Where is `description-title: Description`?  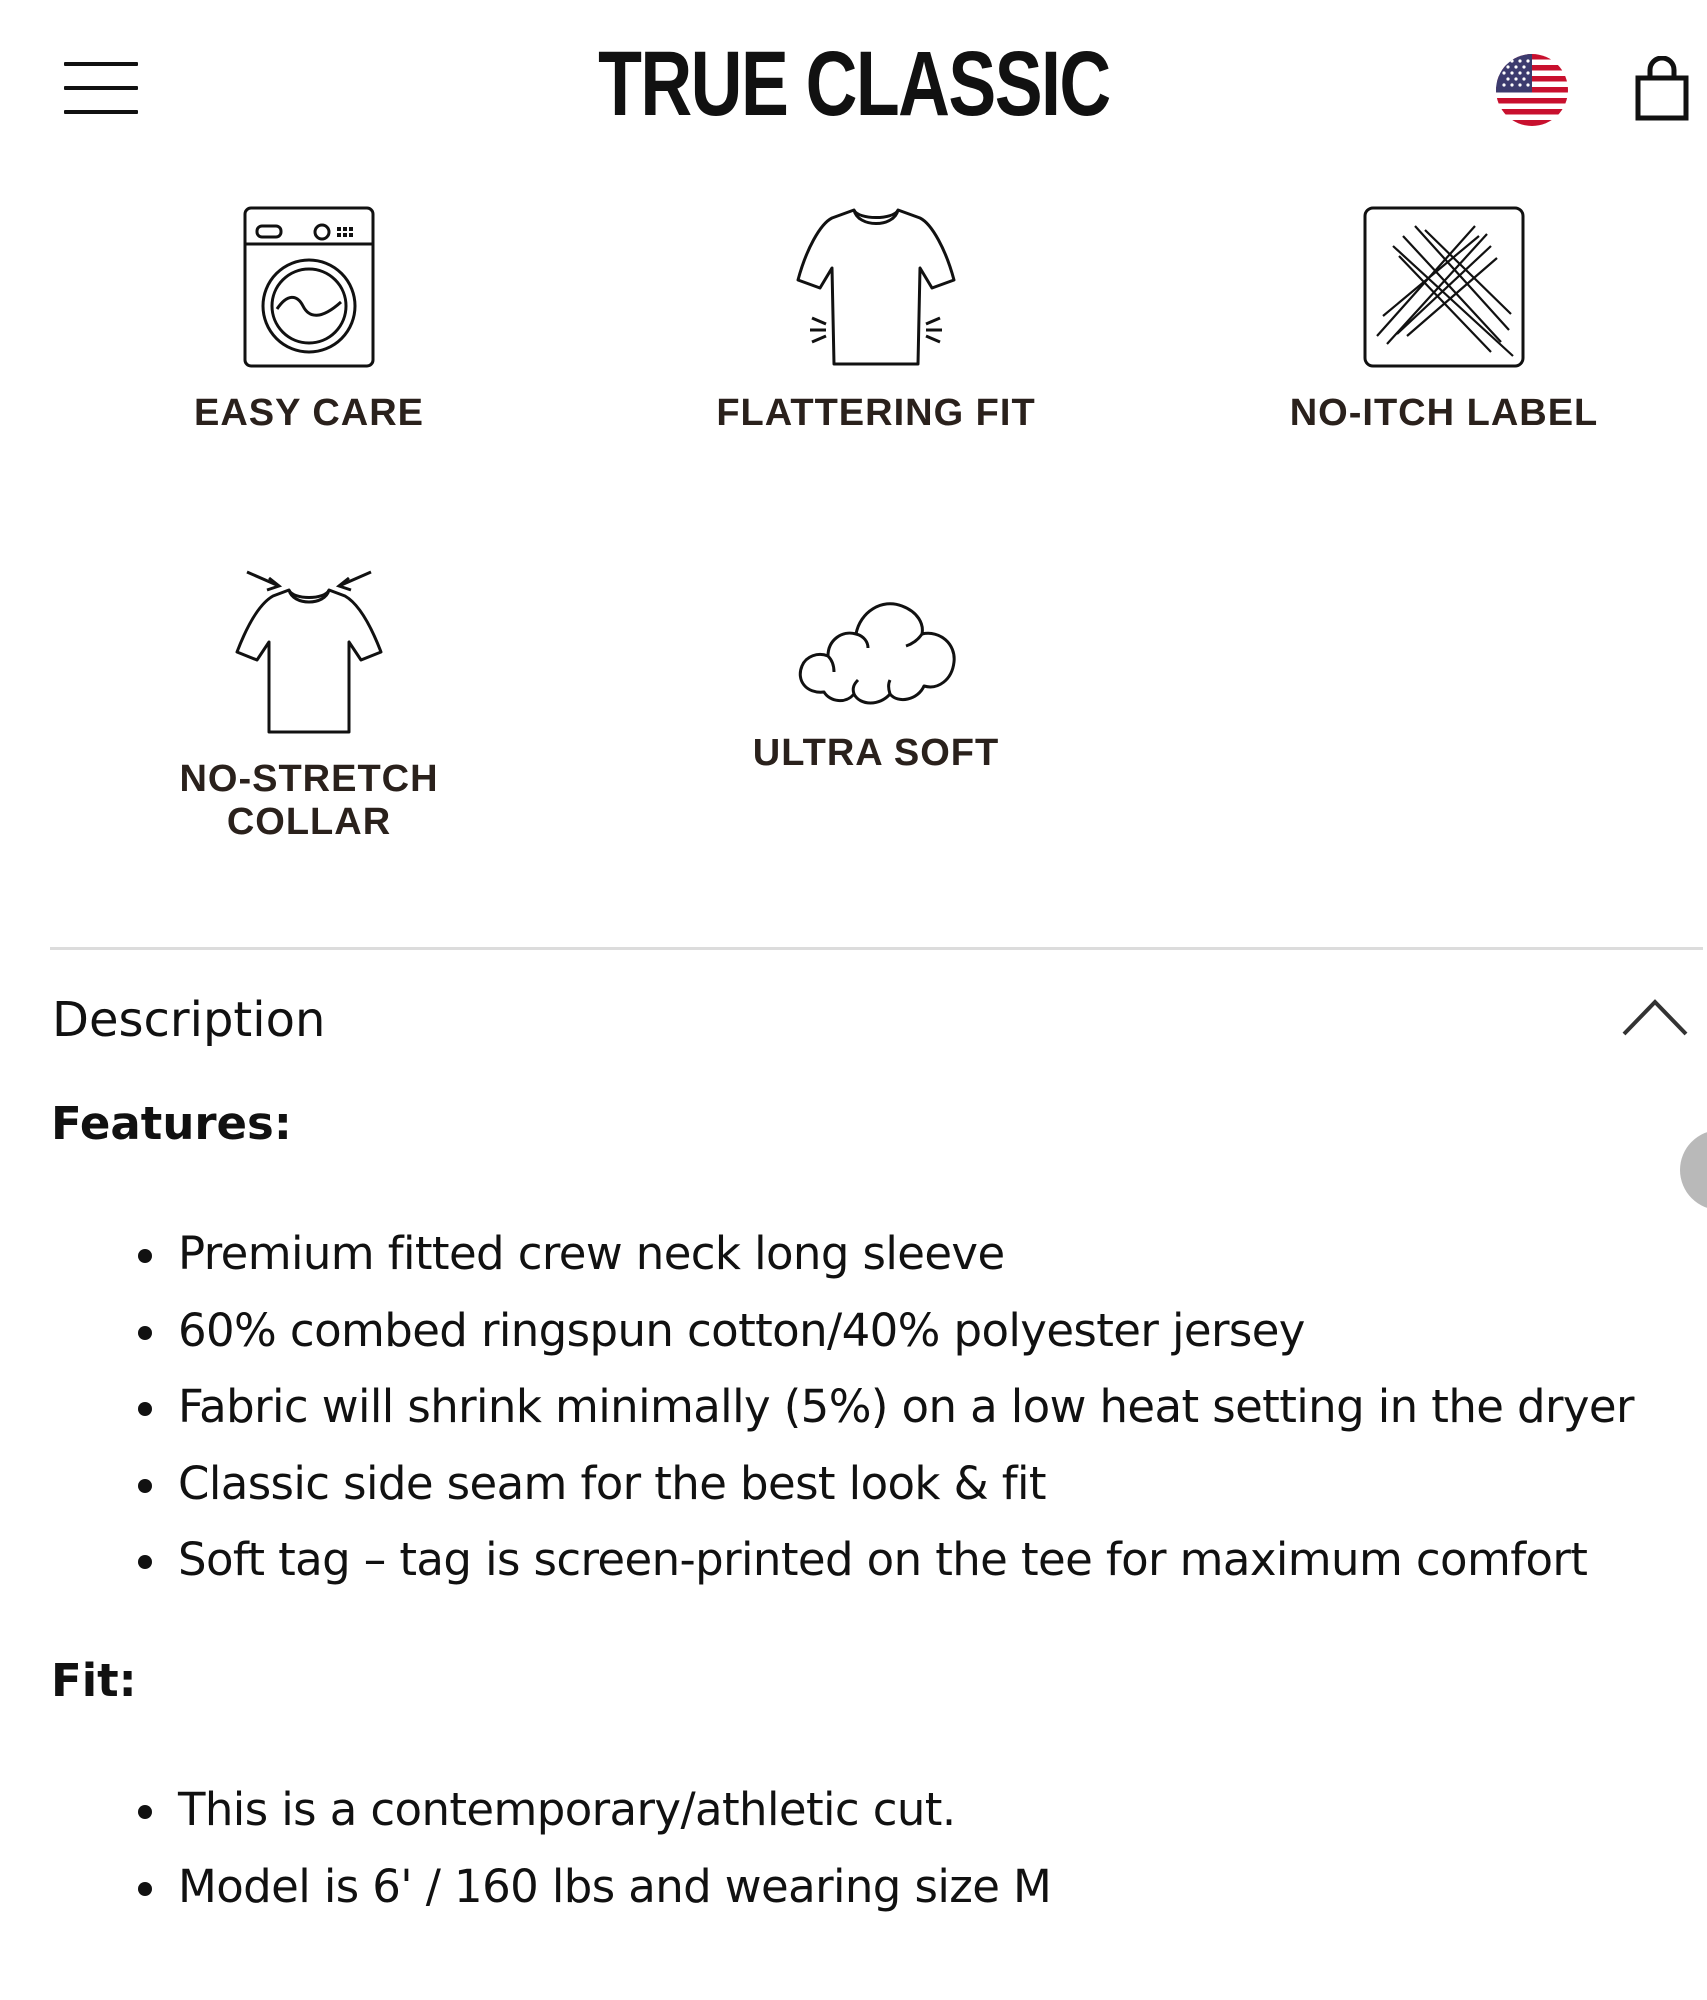
description-title: Description is located at coordinates (189, 1020).